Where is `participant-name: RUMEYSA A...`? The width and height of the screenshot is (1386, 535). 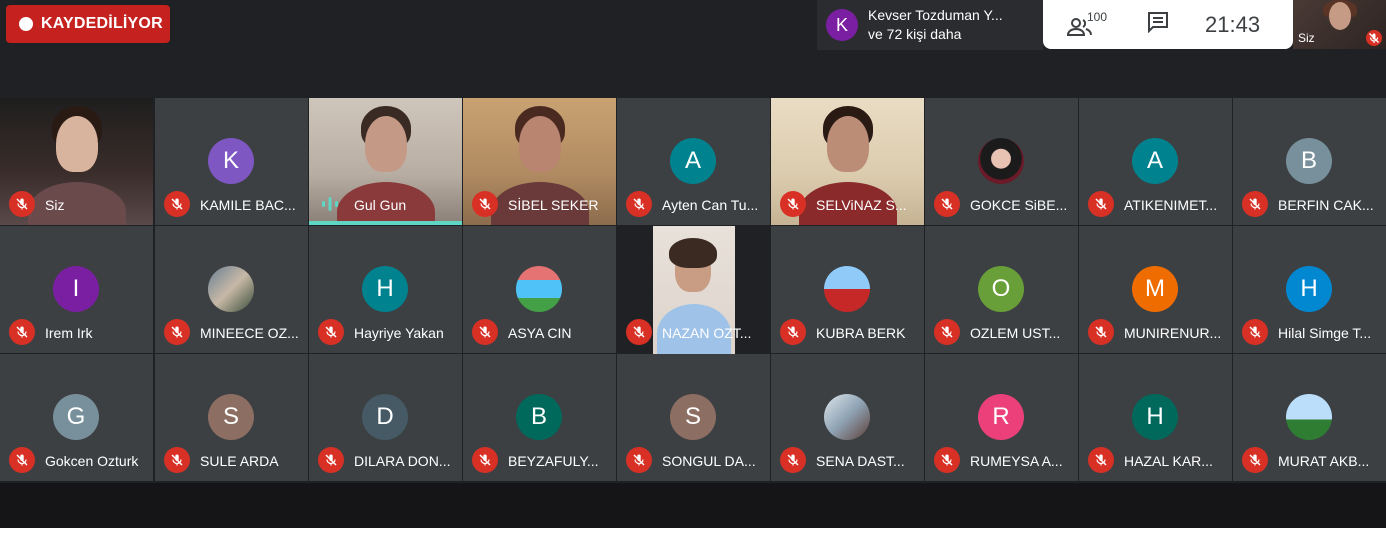 participant-name: RUMEYSA A... is located at coordinates (1016, 461).